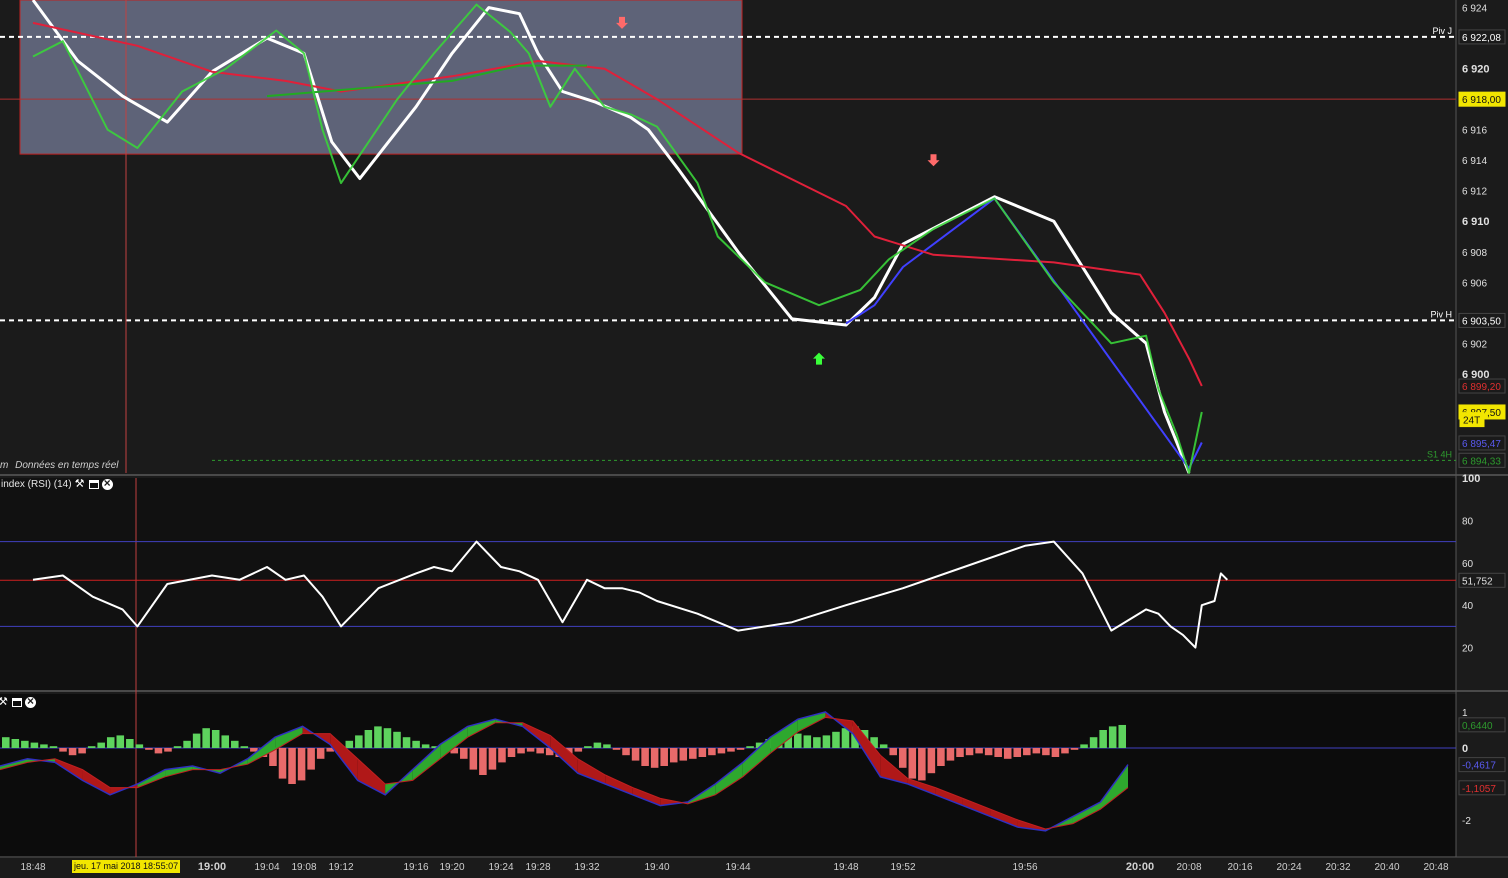 The height and width of the screenshot is (878, 1508). Describe the element at coordinates (1481, 321) in the screenshot. I see `level-value-label: 6 903,50` at that location.